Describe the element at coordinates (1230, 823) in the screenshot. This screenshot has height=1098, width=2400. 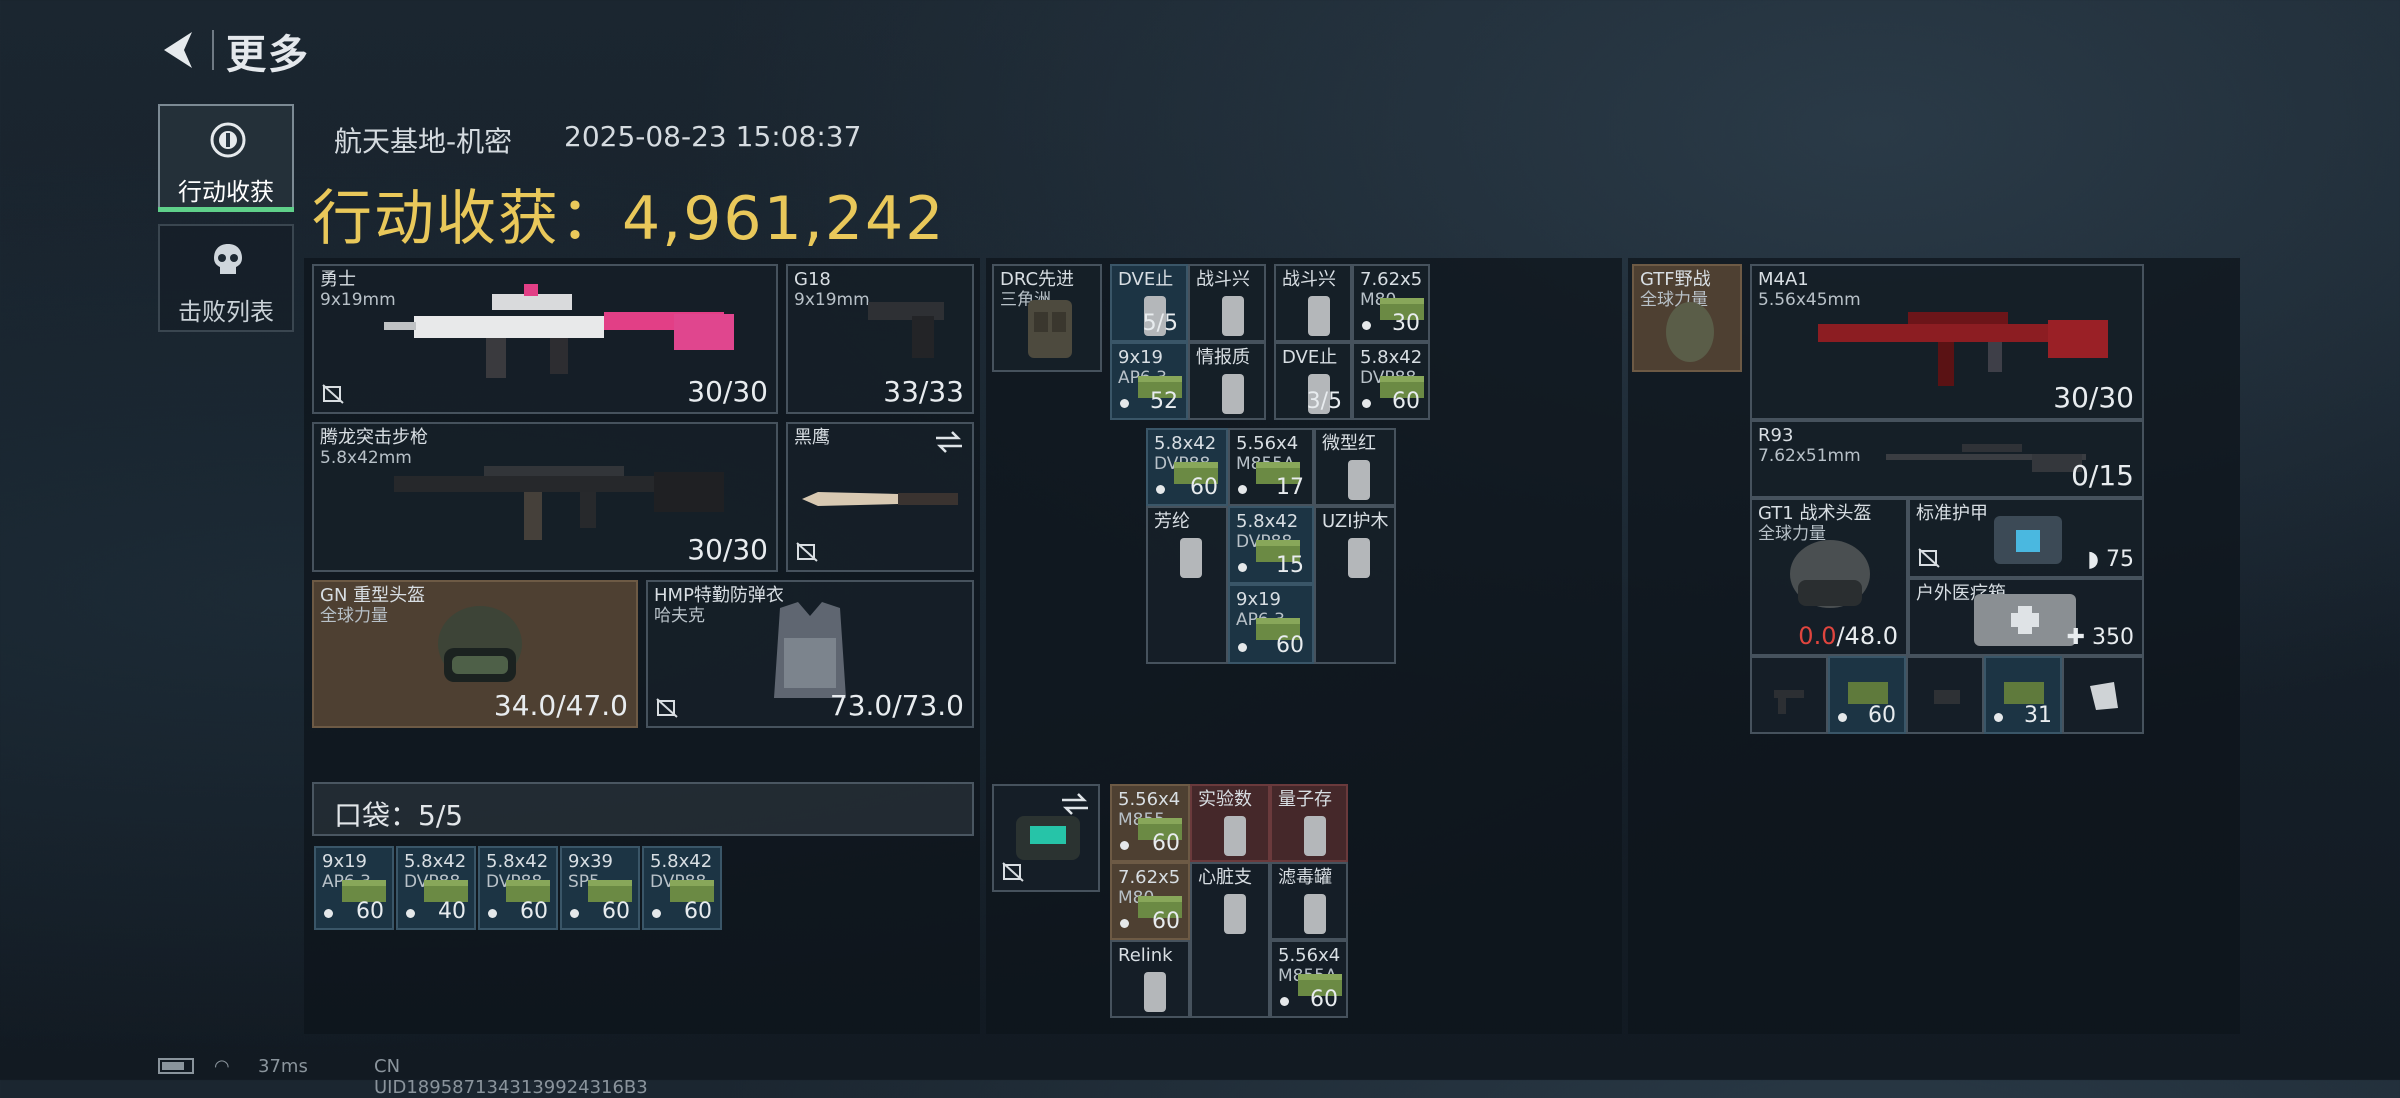
I see `loot-item: 实验数` at that location.